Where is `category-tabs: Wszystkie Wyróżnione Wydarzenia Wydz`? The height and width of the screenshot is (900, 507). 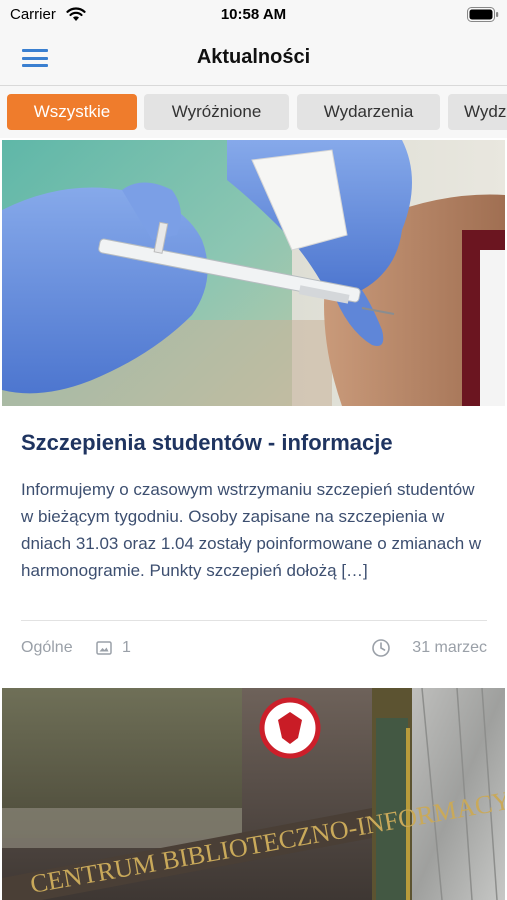
category-tabs: Wszystkie Wyróżnione Wydarzenia Wydz is located at coordinates (253, 112).